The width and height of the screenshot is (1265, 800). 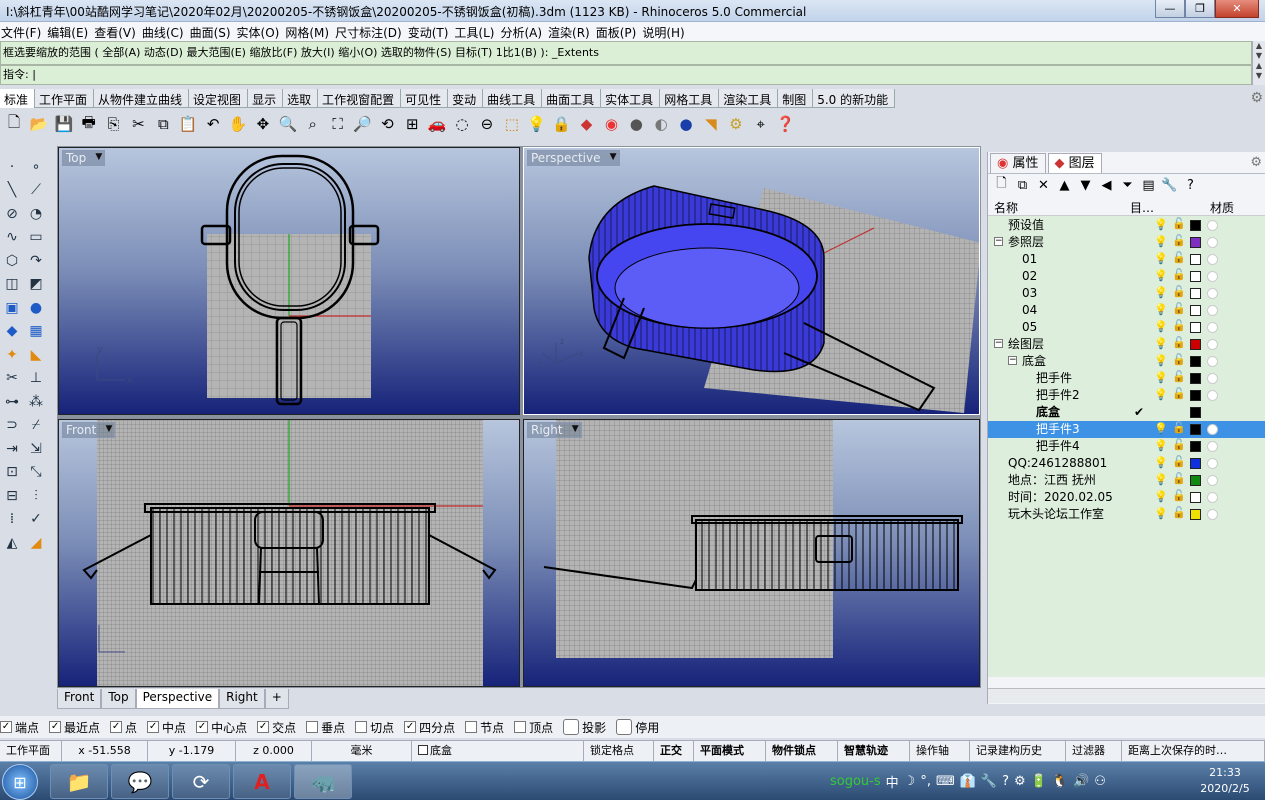 What do you see at coordinates (1029, 310) in the screenshot?
I see `layer-name: 04` at bounding box center [1029, 310].